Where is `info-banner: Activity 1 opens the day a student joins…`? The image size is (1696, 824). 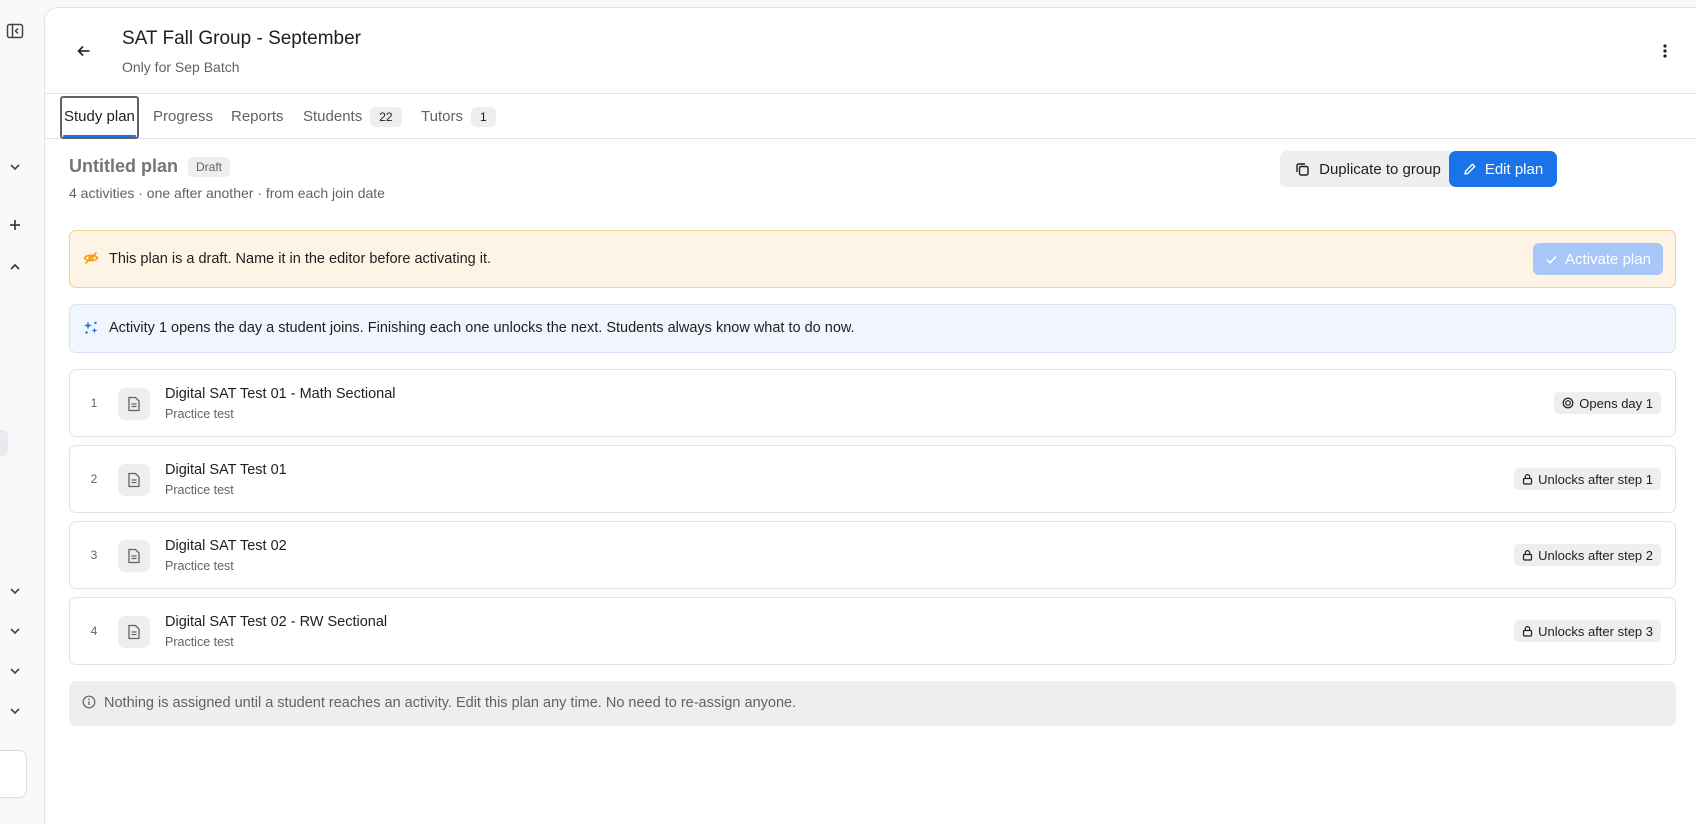 info-banner: Activity 1 opens the day a student joins… is located at coordinates (872, 328).